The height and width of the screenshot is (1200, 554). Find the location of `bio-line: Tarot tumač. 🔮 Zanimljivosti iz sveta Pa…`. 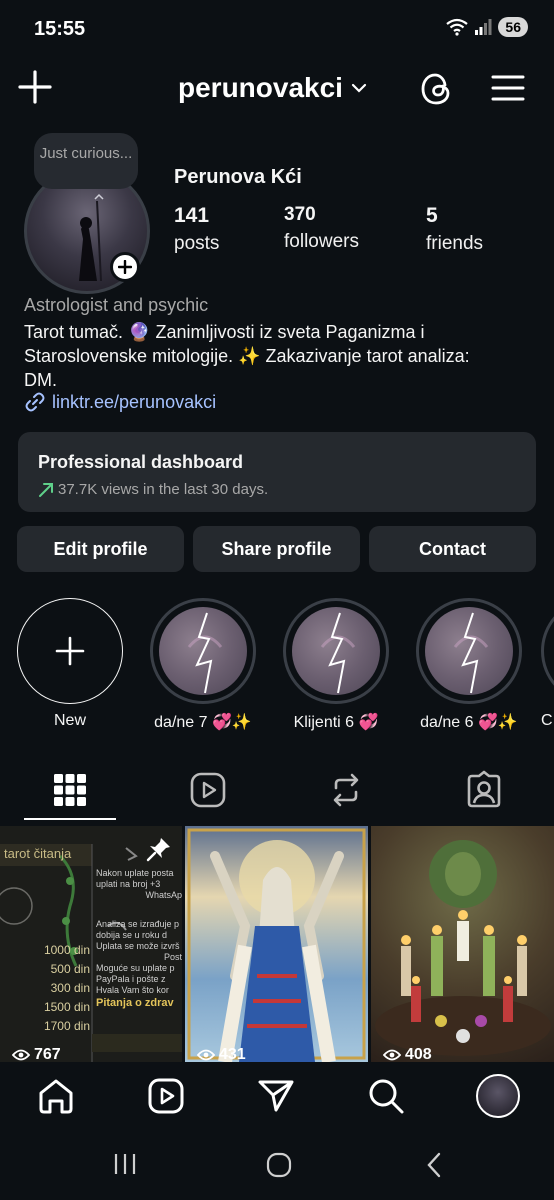

bio-line: Tarot tumač. 🔮 Zanimljivosti iz sveta Pa… is located at coordinates (224, 332).